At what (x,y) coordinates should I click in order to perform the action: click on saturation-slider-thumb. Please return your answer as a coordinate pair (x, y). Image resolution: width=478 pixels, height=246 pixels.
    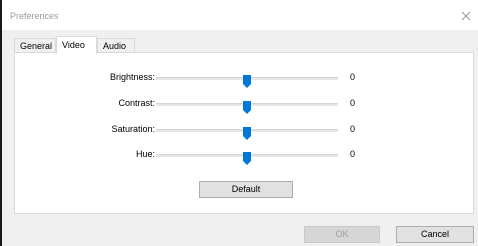
    Looking at the image, I should click on (247, 133).